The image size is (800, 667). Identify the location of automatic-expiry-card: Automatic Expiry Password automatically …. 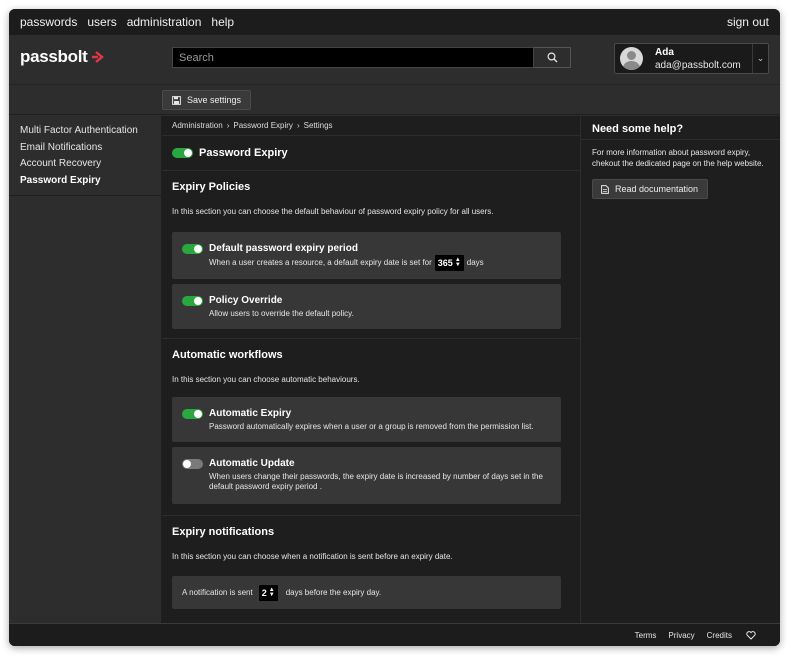
(366, 419).